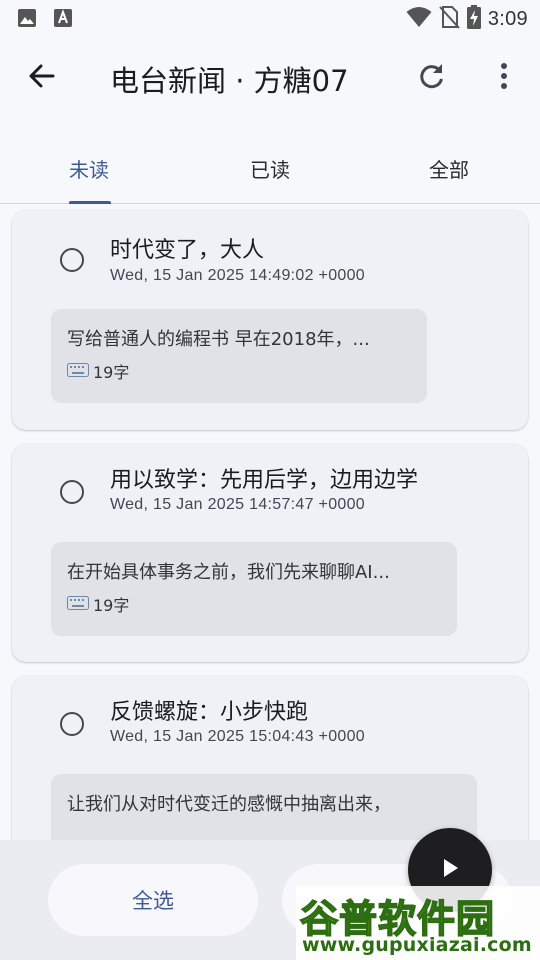  Describe the element at coordinates (474, 19) in the screenshot. I see `battery-charging-icon` at that location.